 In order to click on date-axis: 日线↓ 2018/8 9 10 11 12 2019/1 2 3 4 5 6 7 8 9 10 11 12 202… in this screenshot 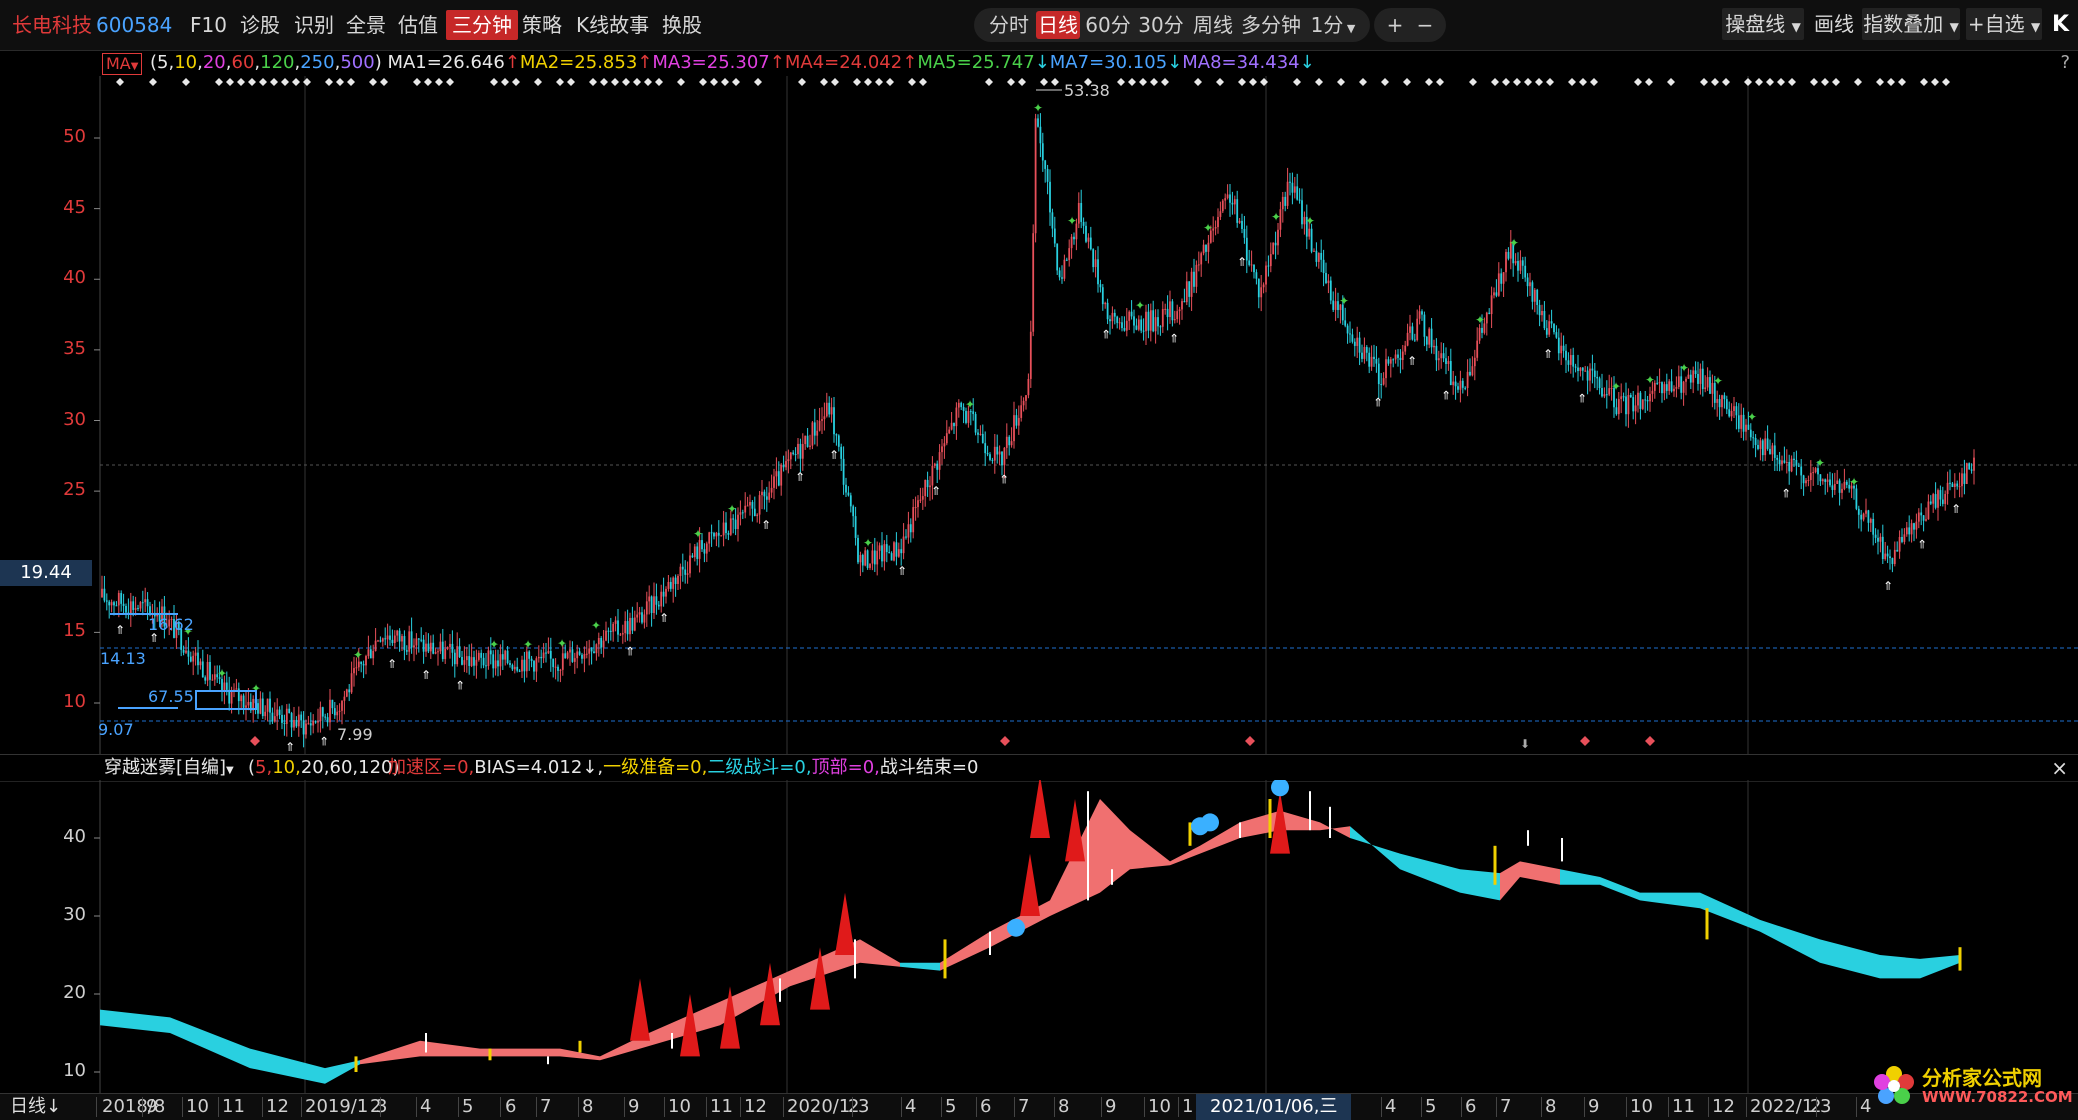, I will do `click(1039, 1106)`.